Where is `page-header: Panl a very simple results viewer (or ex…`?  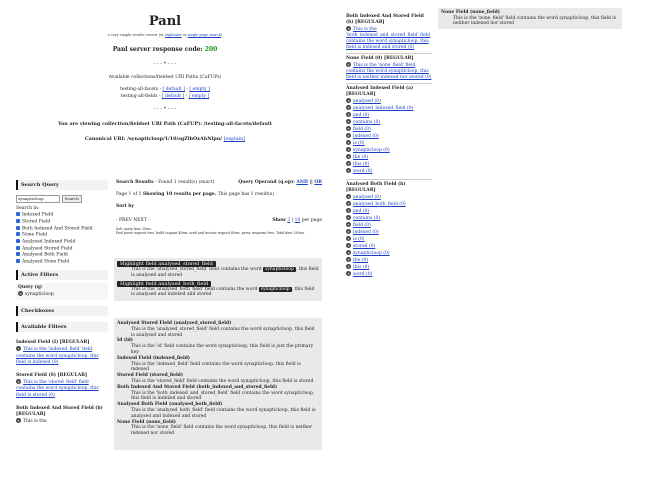 page-header: Panl a very simple results viewer (or ex… is located at coordinates (165, 78).